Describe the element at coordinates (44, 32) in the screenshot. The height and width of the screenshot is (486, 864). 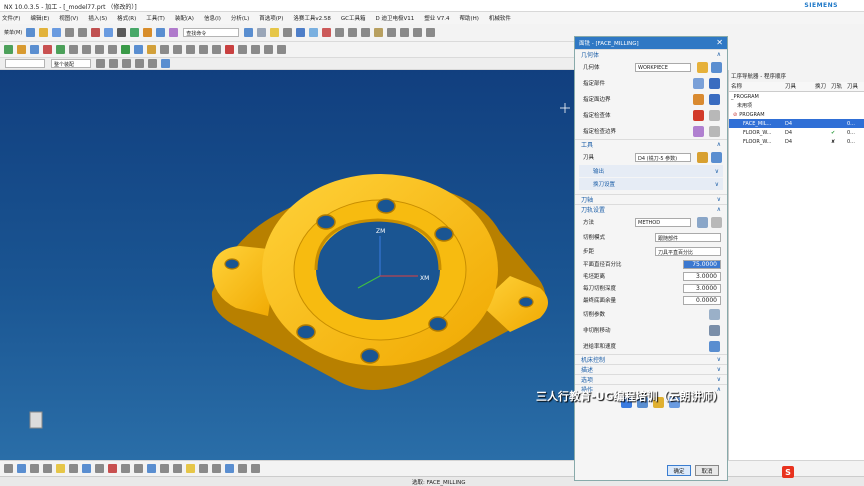
I see `open-icon` at that location.